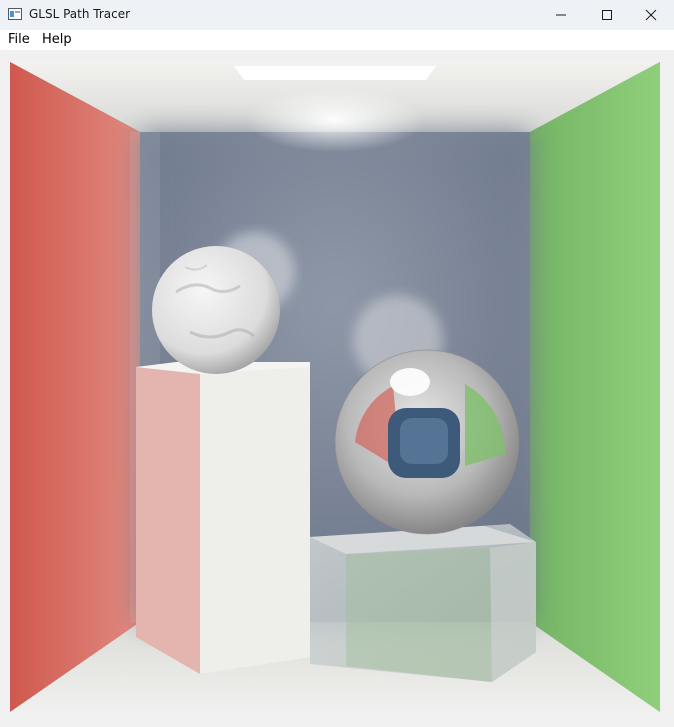 This screenshot has height=727, width=674. What do you see at coordinates (80, 14) in the screenshot?
I see `window-title: GLSL Path Tracer` at bounding box center [80, 14].